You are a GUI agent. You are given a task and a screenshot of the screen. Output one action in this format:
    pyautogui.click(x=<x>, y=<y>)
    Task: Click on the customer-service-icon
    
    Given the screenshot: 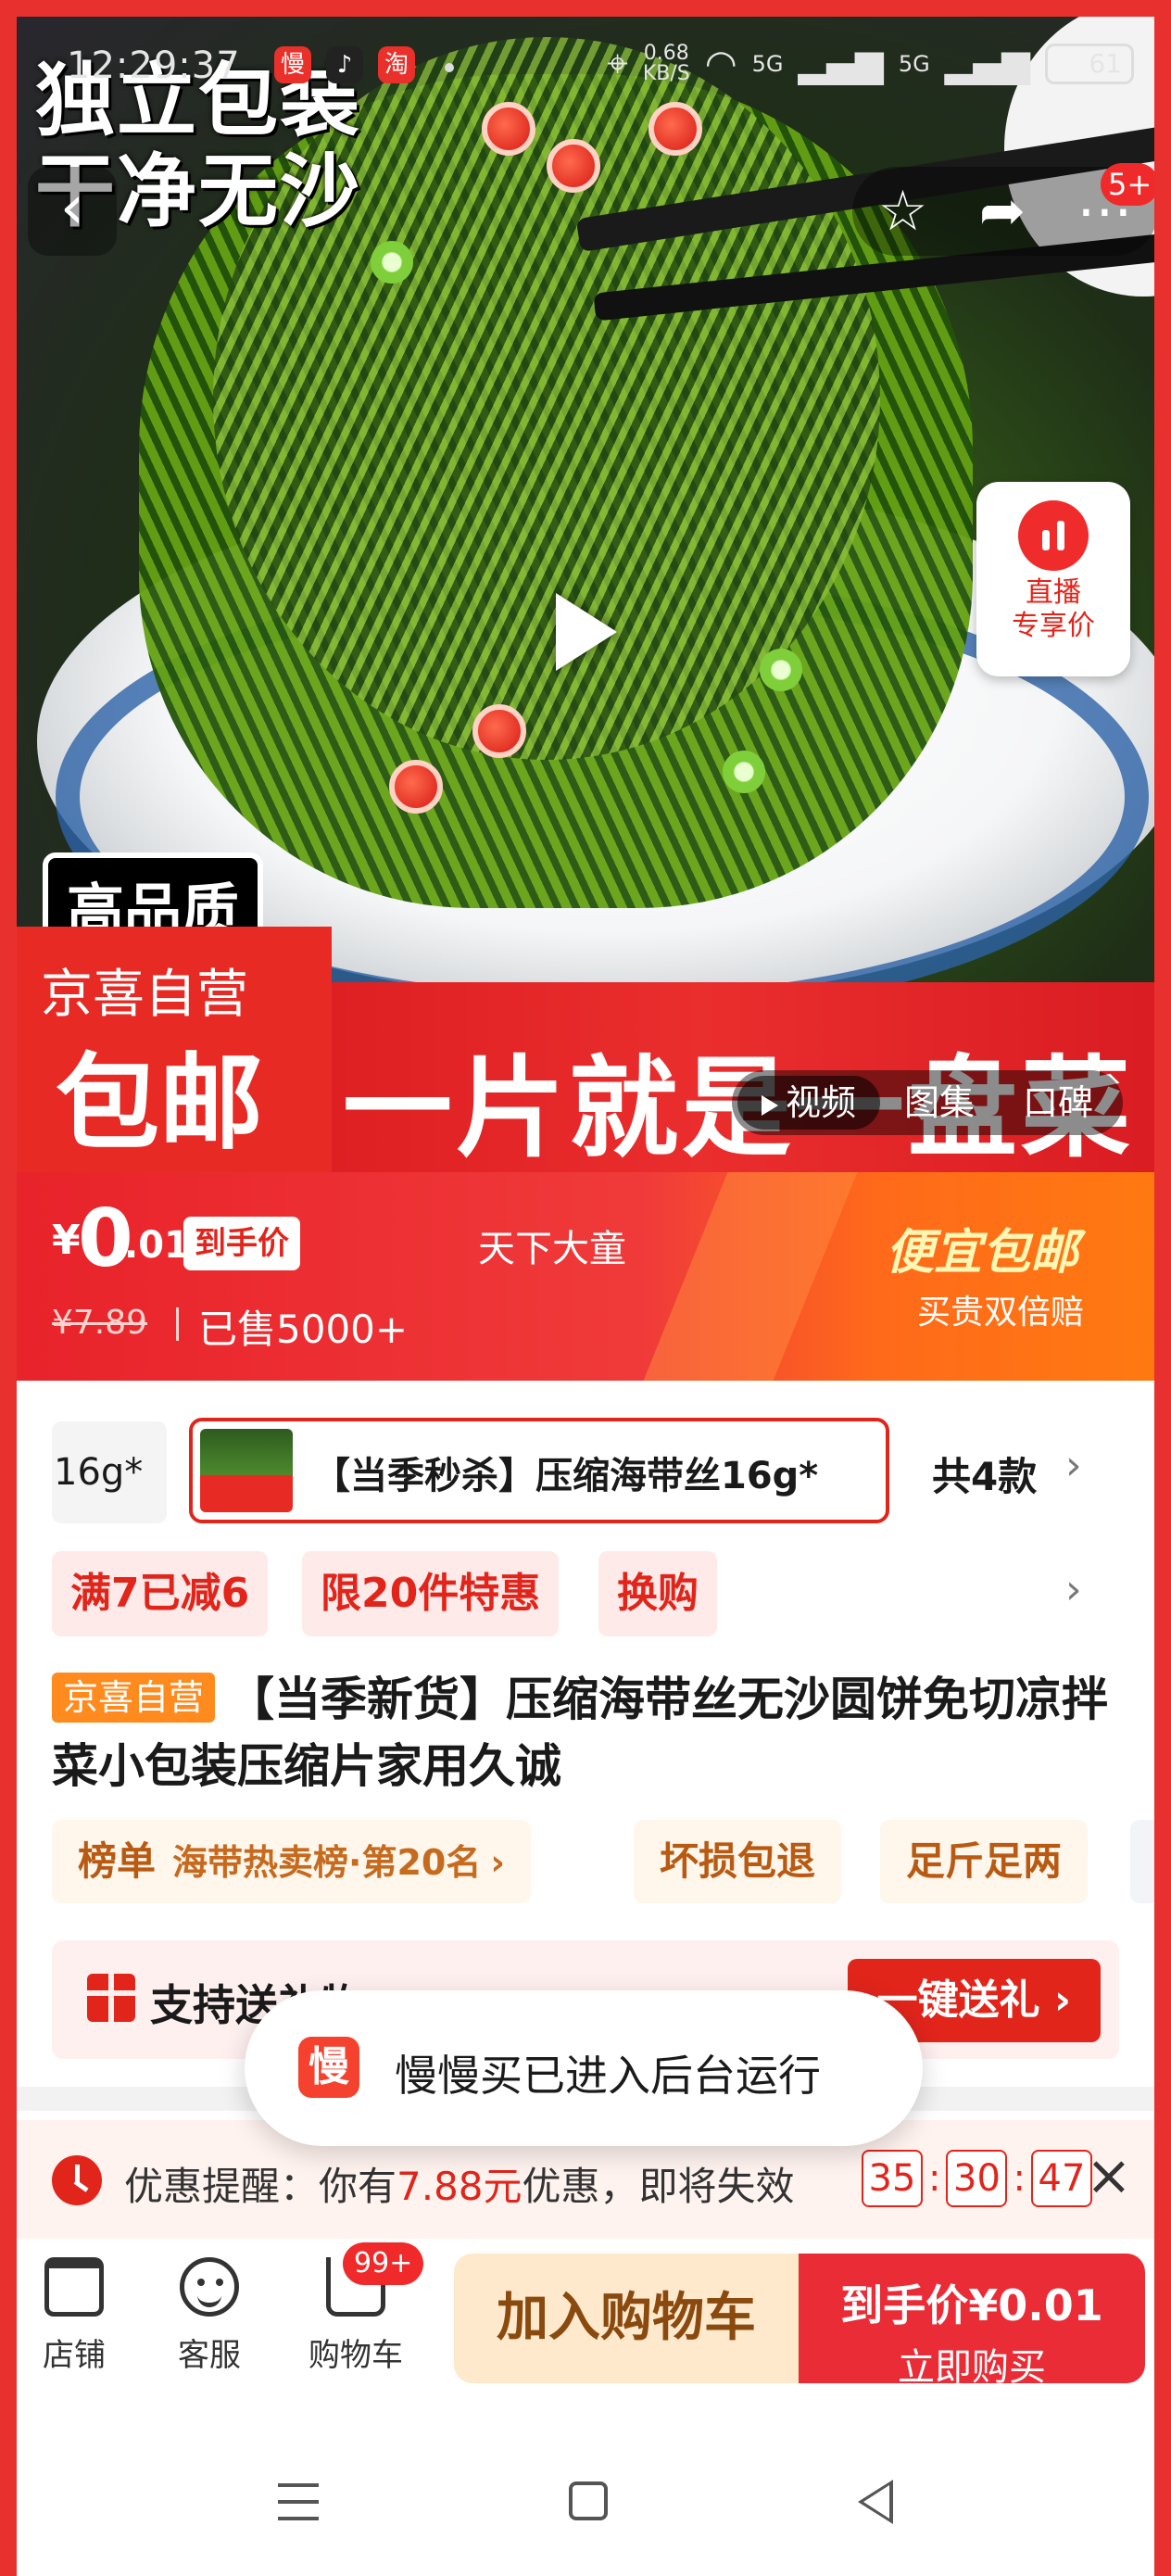 What is the action you would take?
    pyautogui.click(x=210, y=2287)
    